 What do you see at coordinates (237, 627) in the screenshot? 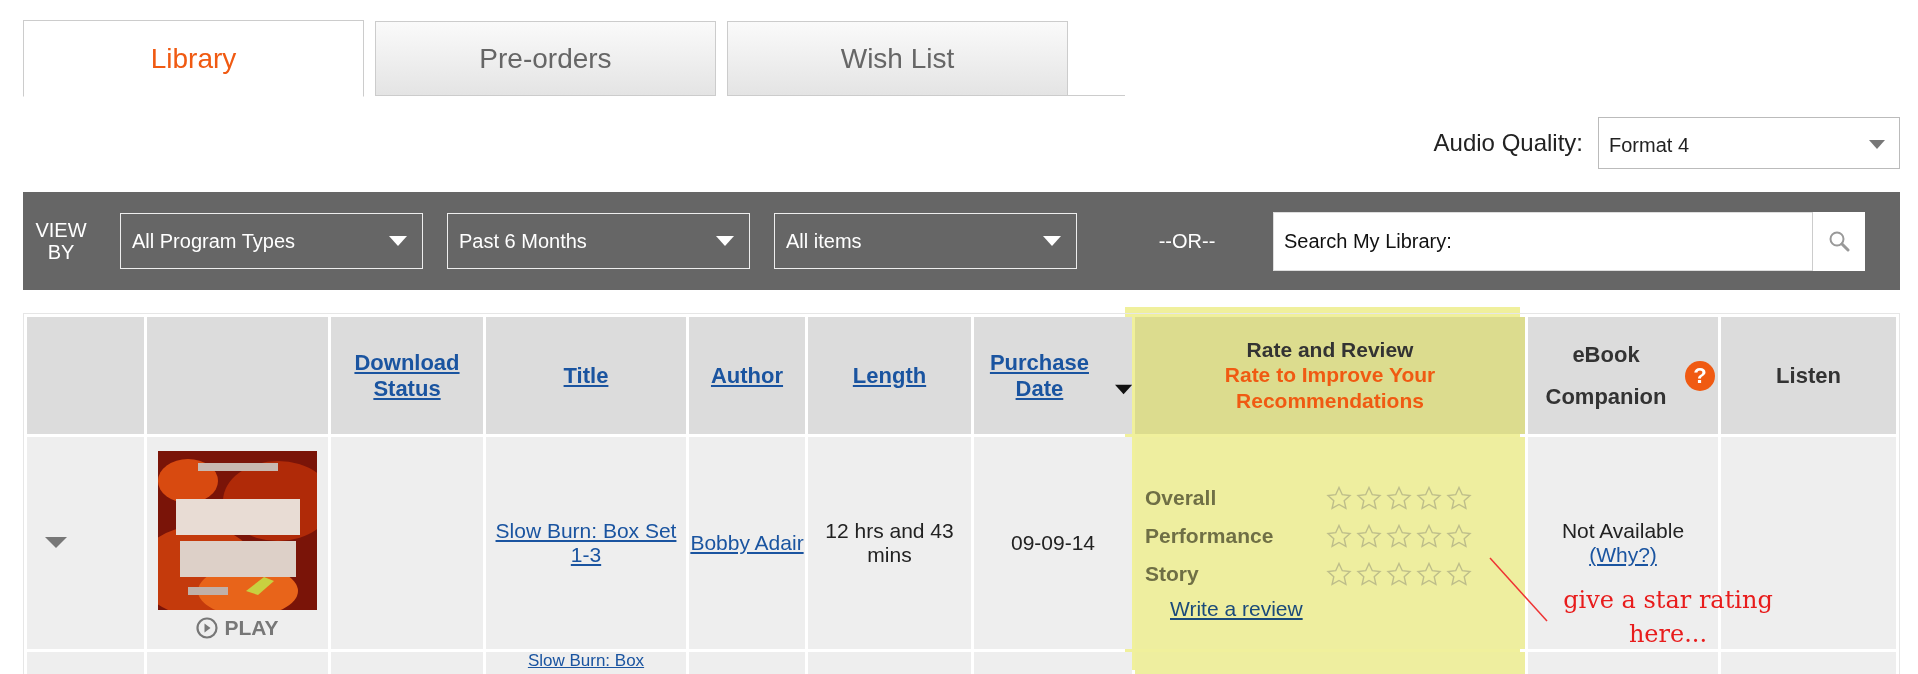
I see `play-button: PLAY` at bounding box center [237, 627].